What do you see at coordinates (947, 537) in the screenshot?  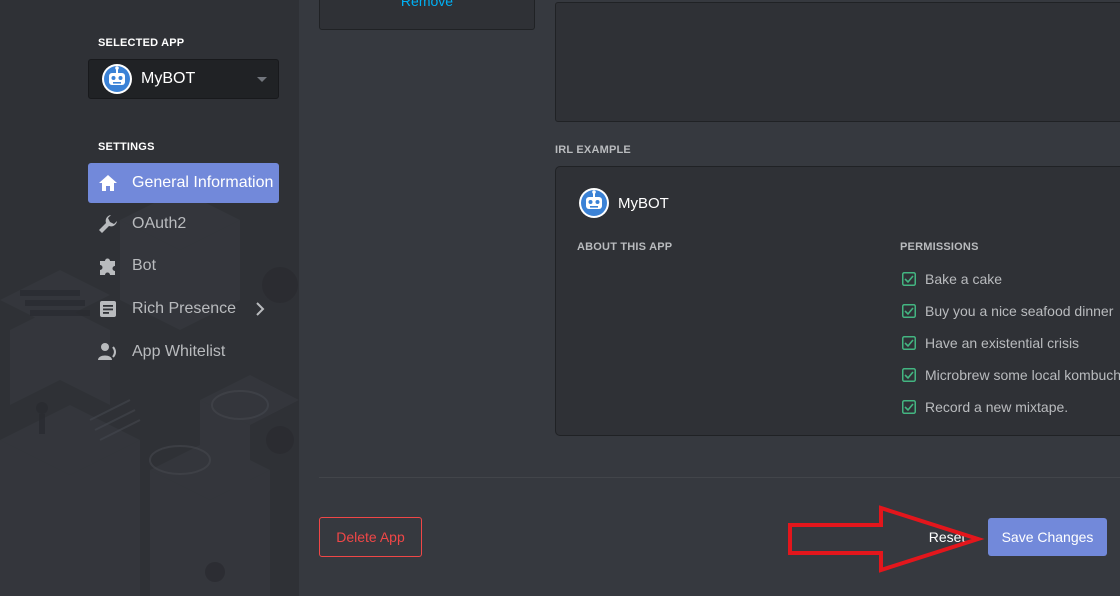 I see `reset-button: Reset` at bounding box center [947, 537].